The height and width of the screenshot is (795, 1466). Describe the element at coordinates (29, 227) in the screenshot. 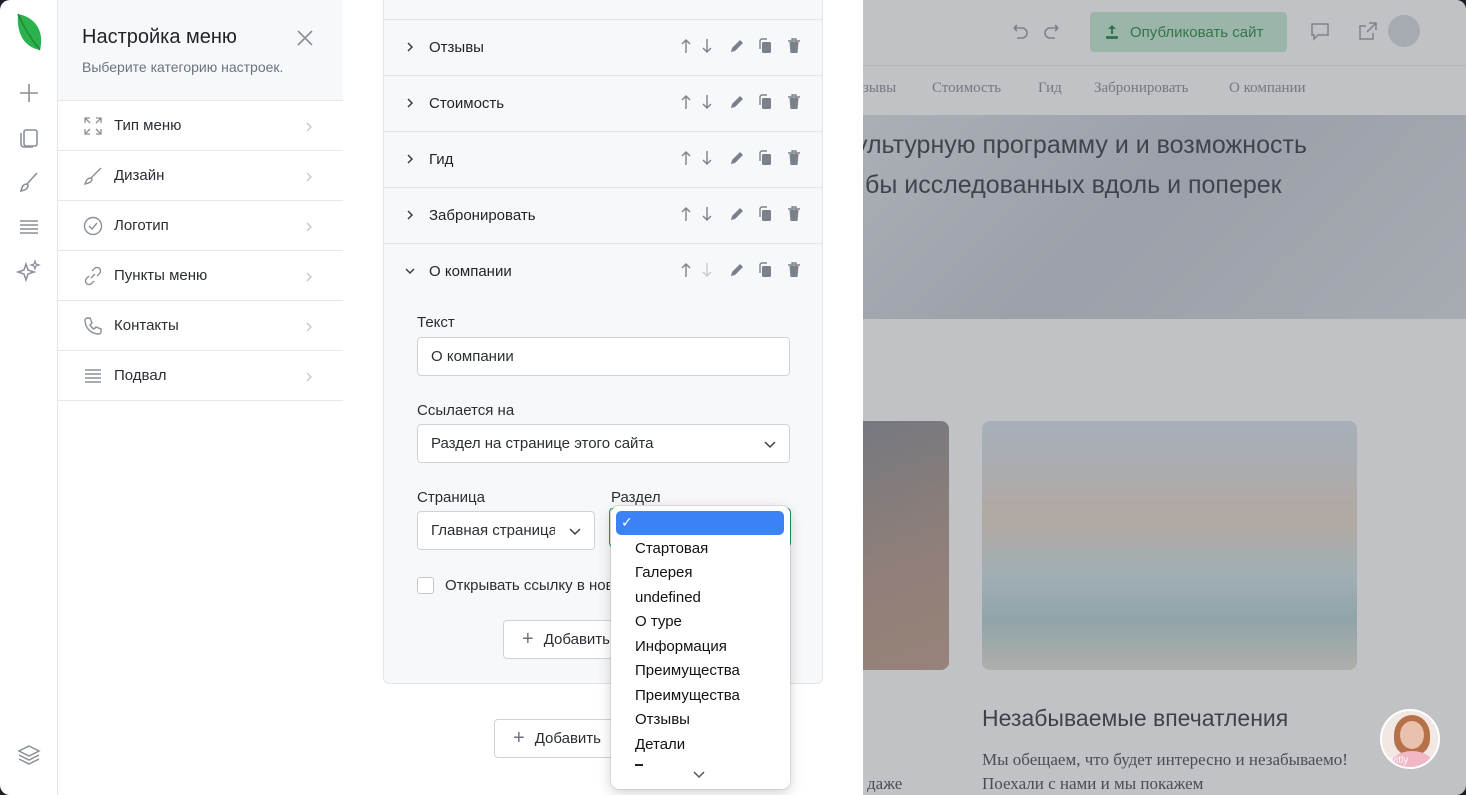

I see `sections-icon` at that location.